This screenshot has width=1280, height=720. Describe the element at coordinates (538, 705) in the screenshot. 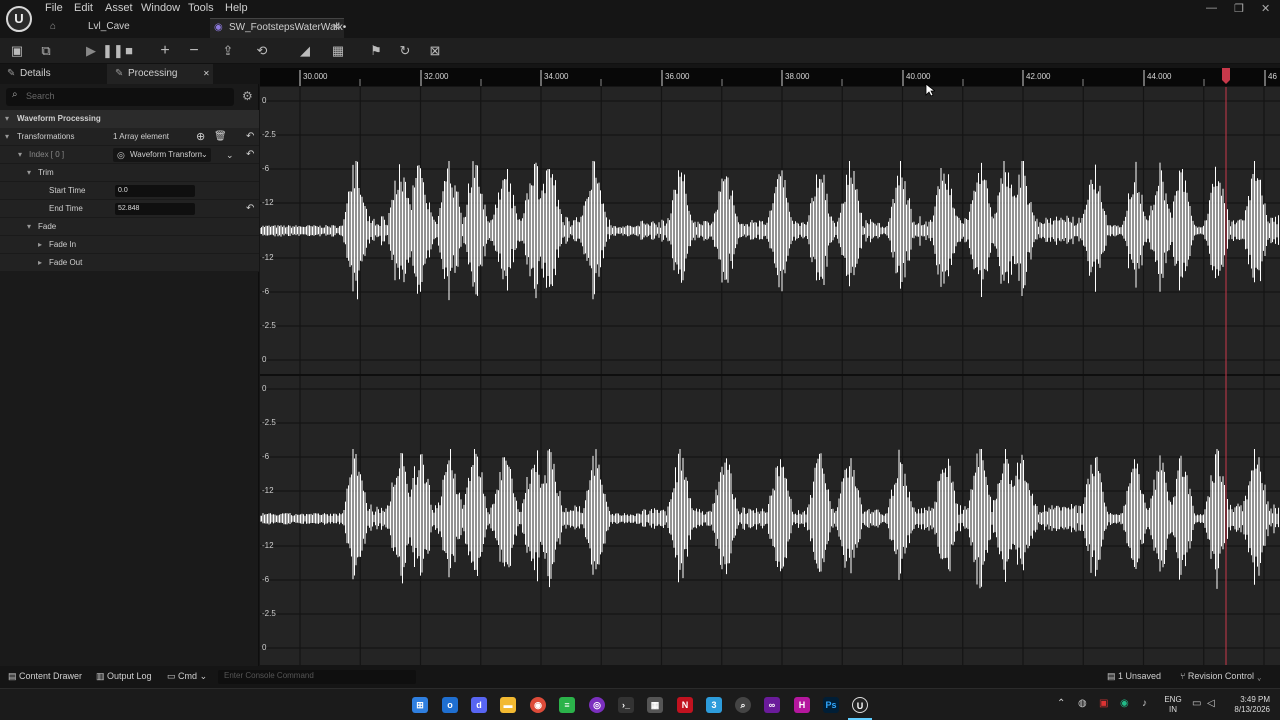

I see `chrome-icon: ◉` at that location.